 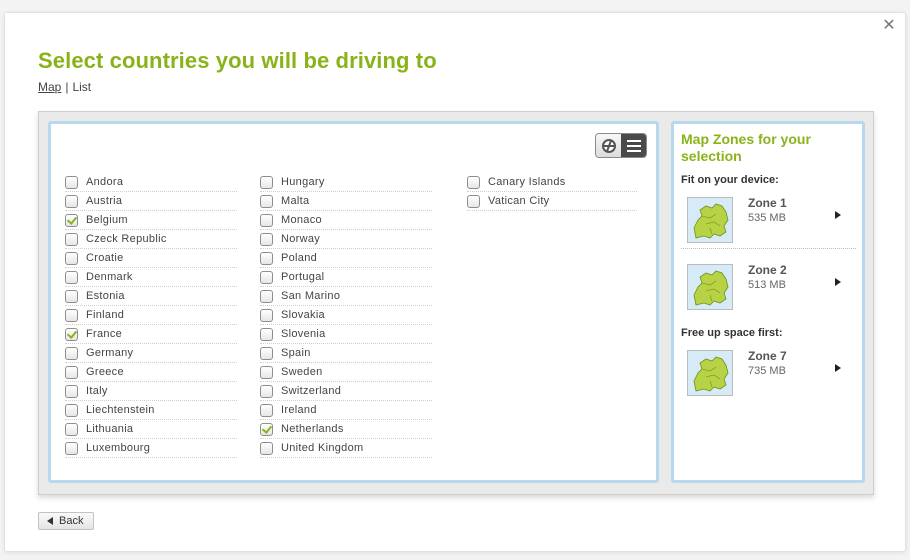 I want to click on country-label: Denmark, so click(x=109, y=277).